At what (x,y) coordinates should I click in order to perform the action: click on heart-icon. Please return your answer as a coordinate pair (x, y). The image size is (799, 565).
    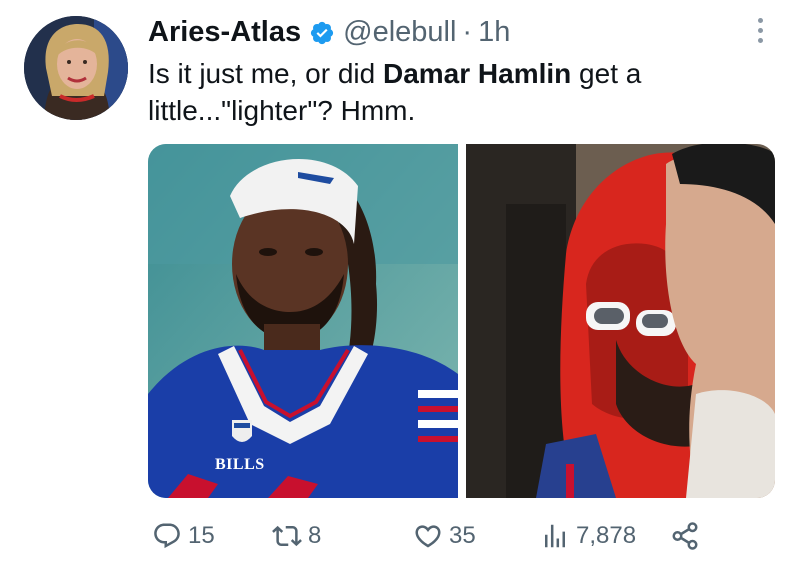
    Looking at the image, I should click on (428, 536).